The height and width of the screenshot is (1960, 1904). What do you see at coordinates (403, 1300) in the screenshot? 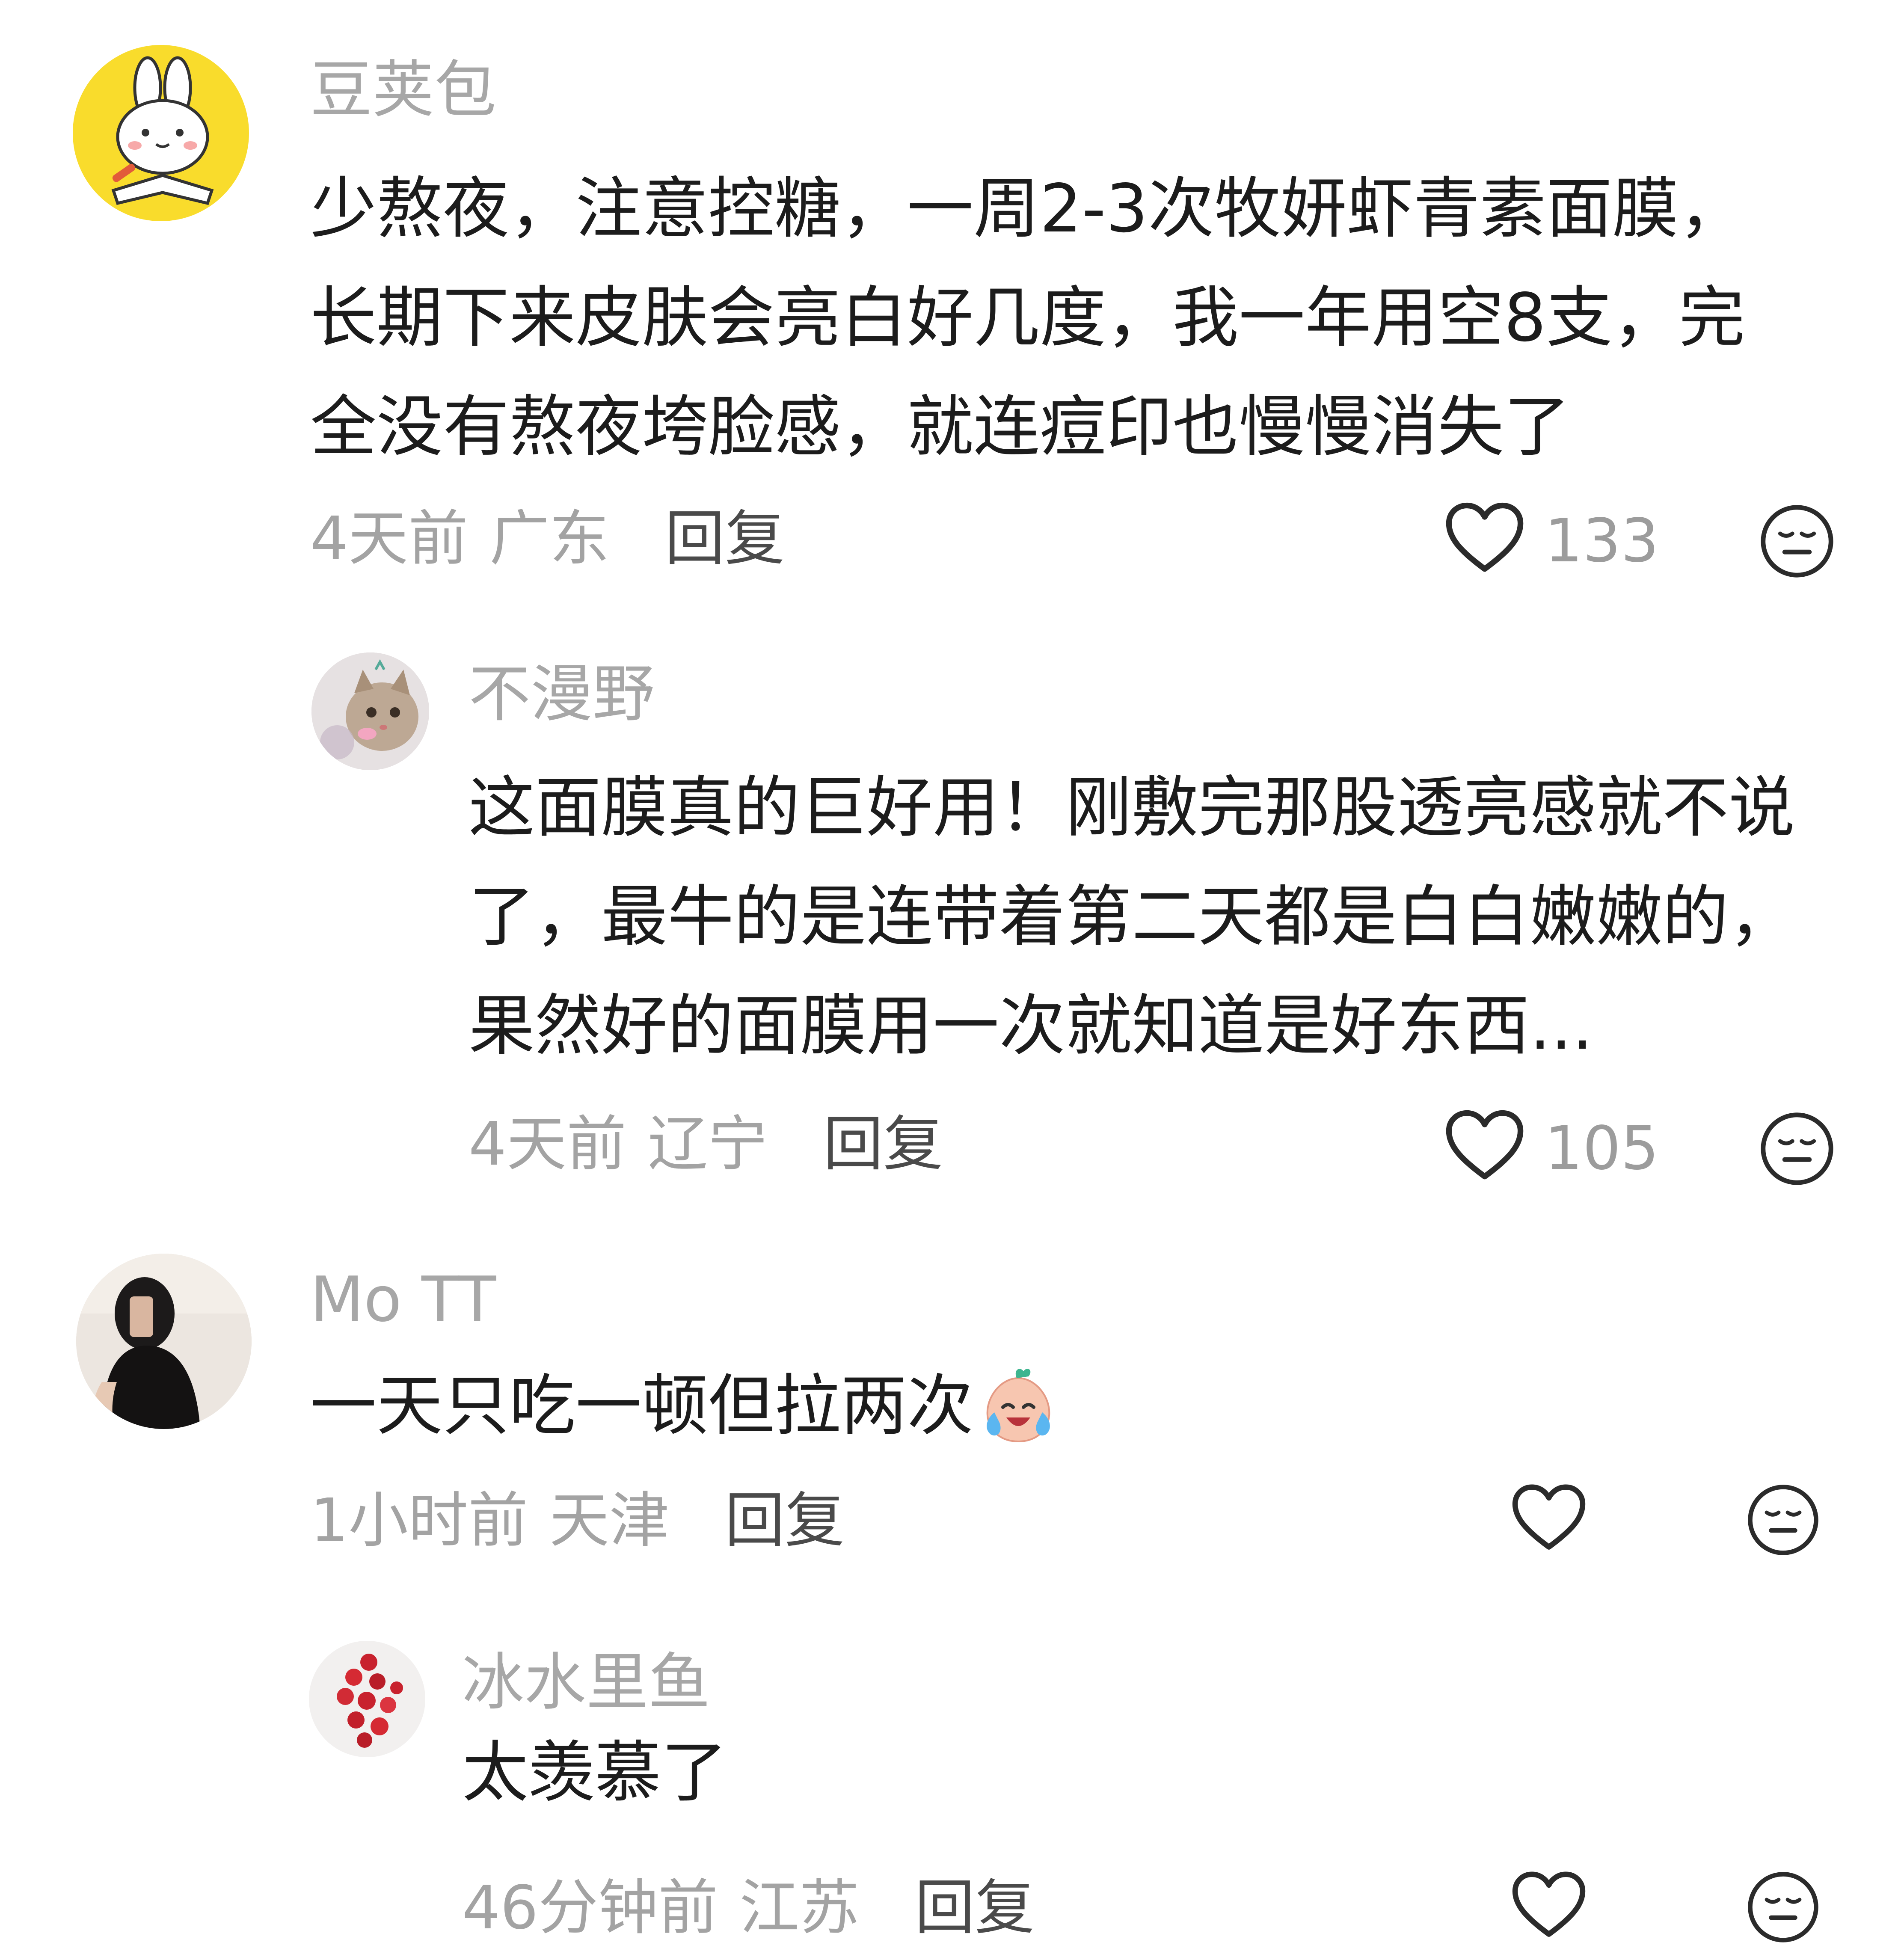
I see `username: Mo TT` at bounding box center [403, 1300].